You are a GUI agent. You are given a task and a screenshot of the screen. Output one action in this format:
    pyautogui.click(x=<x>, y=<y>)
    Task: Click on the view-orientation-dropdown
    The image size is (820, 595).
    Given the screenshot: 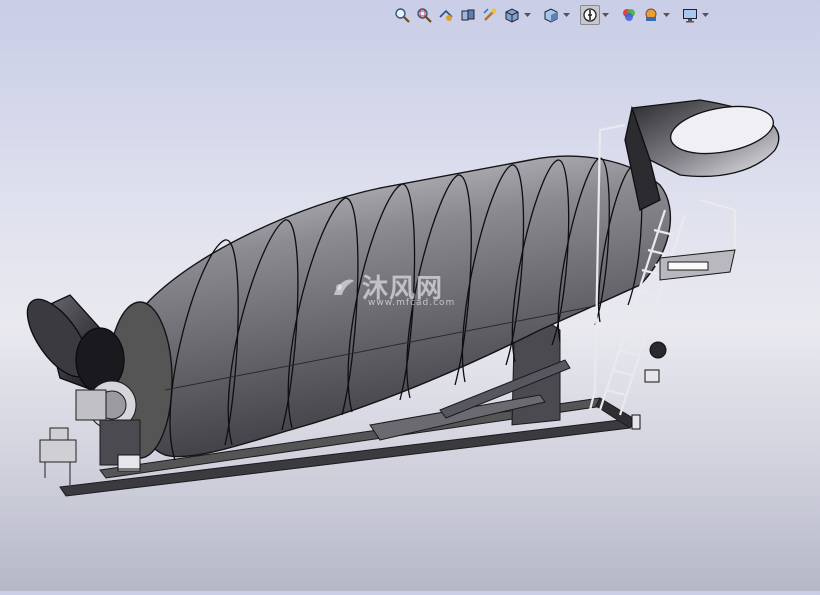 What is the action you would take?
    pyautogui.click(x=527, y=15)
    